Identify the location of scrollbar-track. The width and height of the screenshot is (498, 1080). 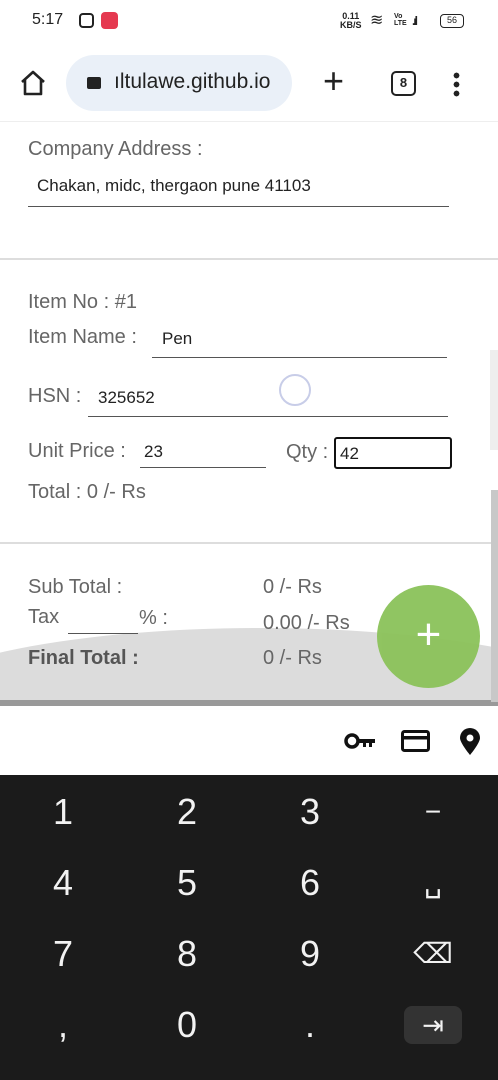
(494, 400).